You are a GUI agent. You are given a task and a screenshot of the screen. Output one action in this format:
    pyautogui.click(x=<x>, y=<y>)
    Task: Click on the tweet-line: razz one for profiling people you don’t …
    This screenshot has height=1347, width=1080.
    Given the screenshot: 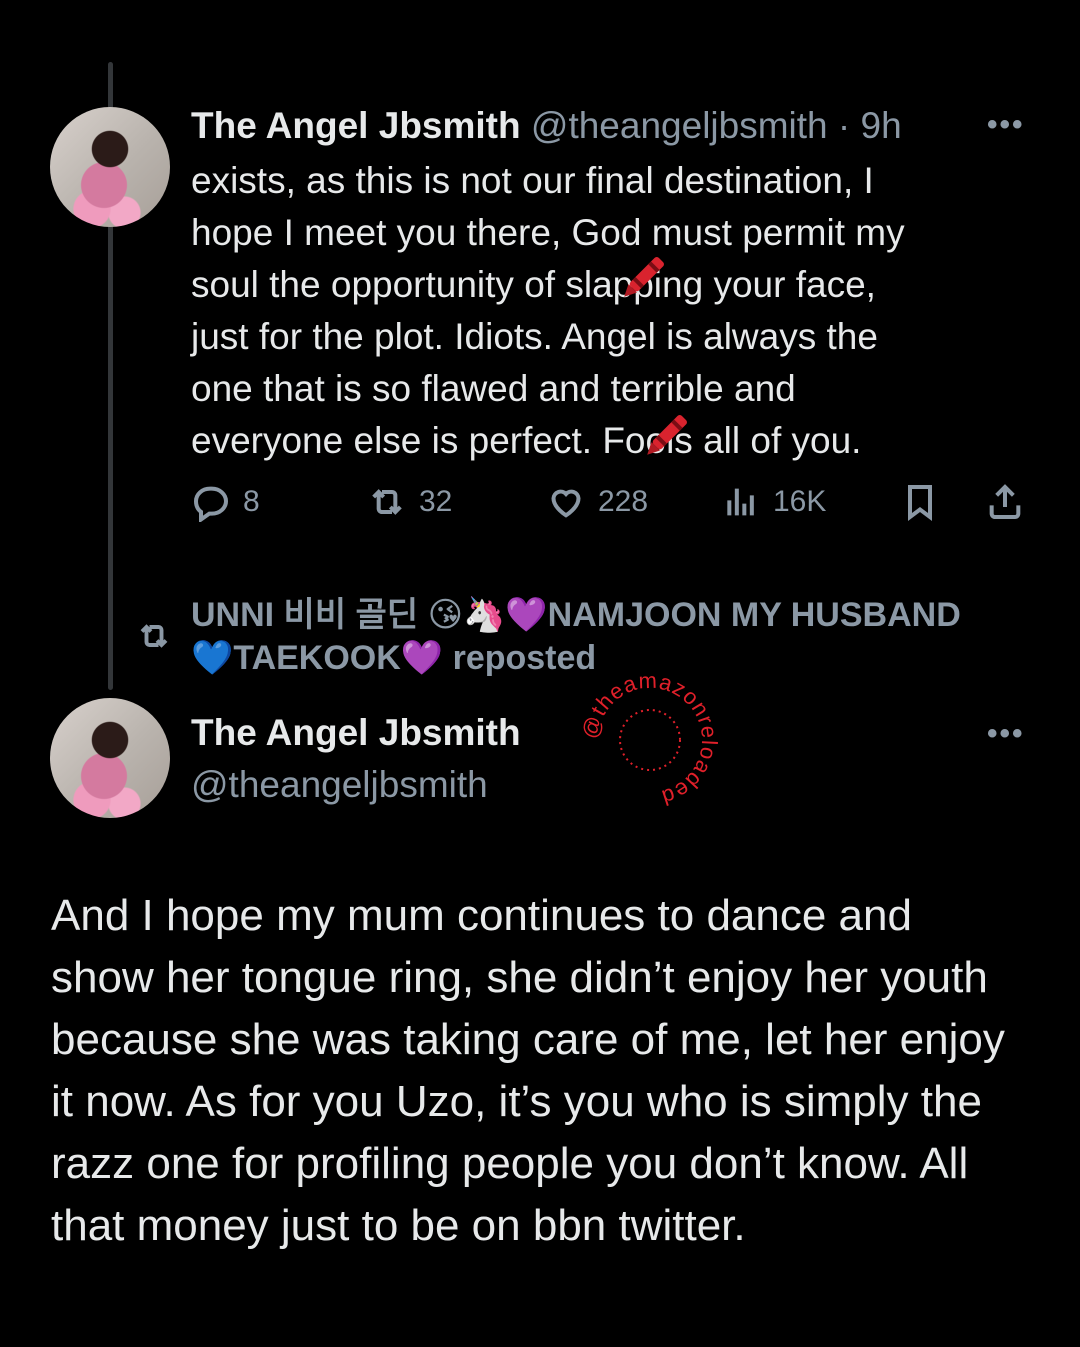 What is the action you would take?
    pyautogui.click(x=510, y=1163)
    